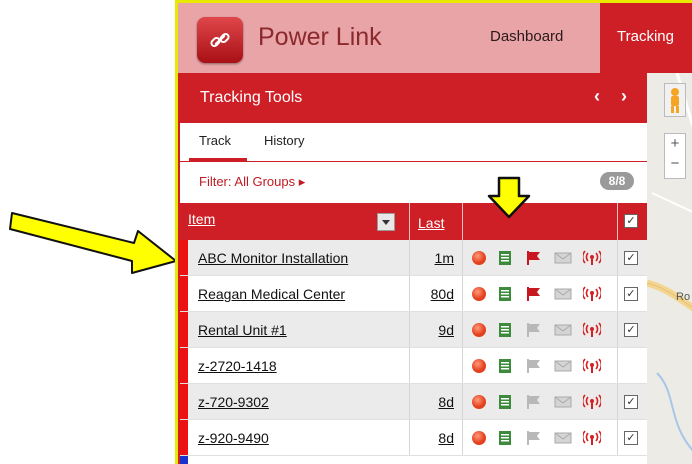 The height and width of the screenshot is (464, 692). I want to click on item-name-link: ABC Monitor Installation, so click(273, 258).